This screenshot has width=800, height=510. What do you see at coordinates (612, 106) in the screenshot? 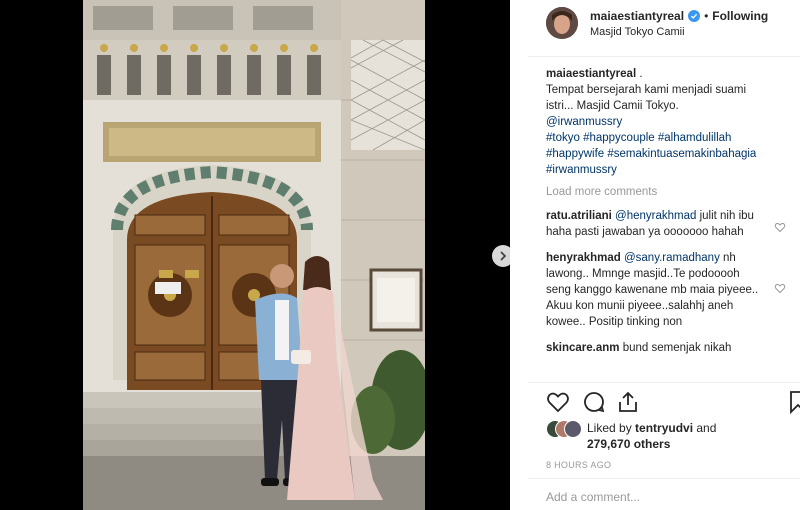
I see `caption-line: istri... Masjid Camii Tokyo.` at bounding box center [612, 106].